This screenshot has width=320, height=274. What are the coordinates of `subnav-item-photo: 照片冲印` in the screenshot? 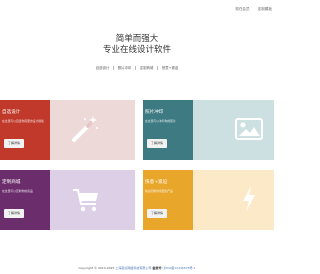 It's located at (125, 67).